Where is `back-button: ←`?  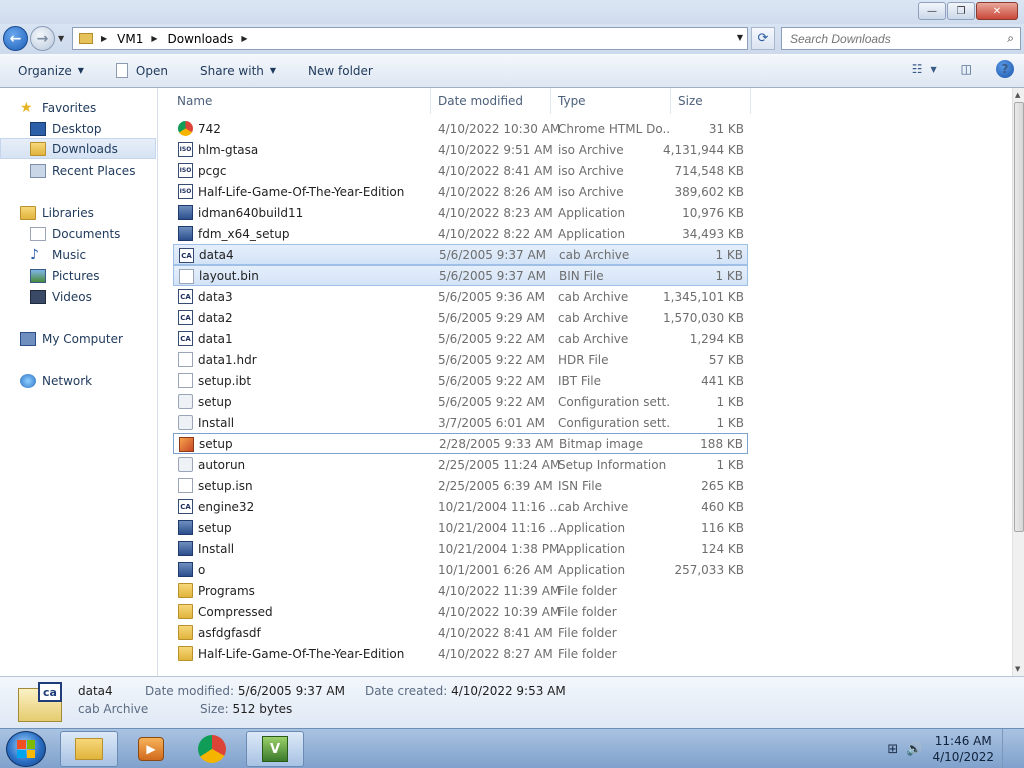 back-button: ← is located at coordinates (15, 38).